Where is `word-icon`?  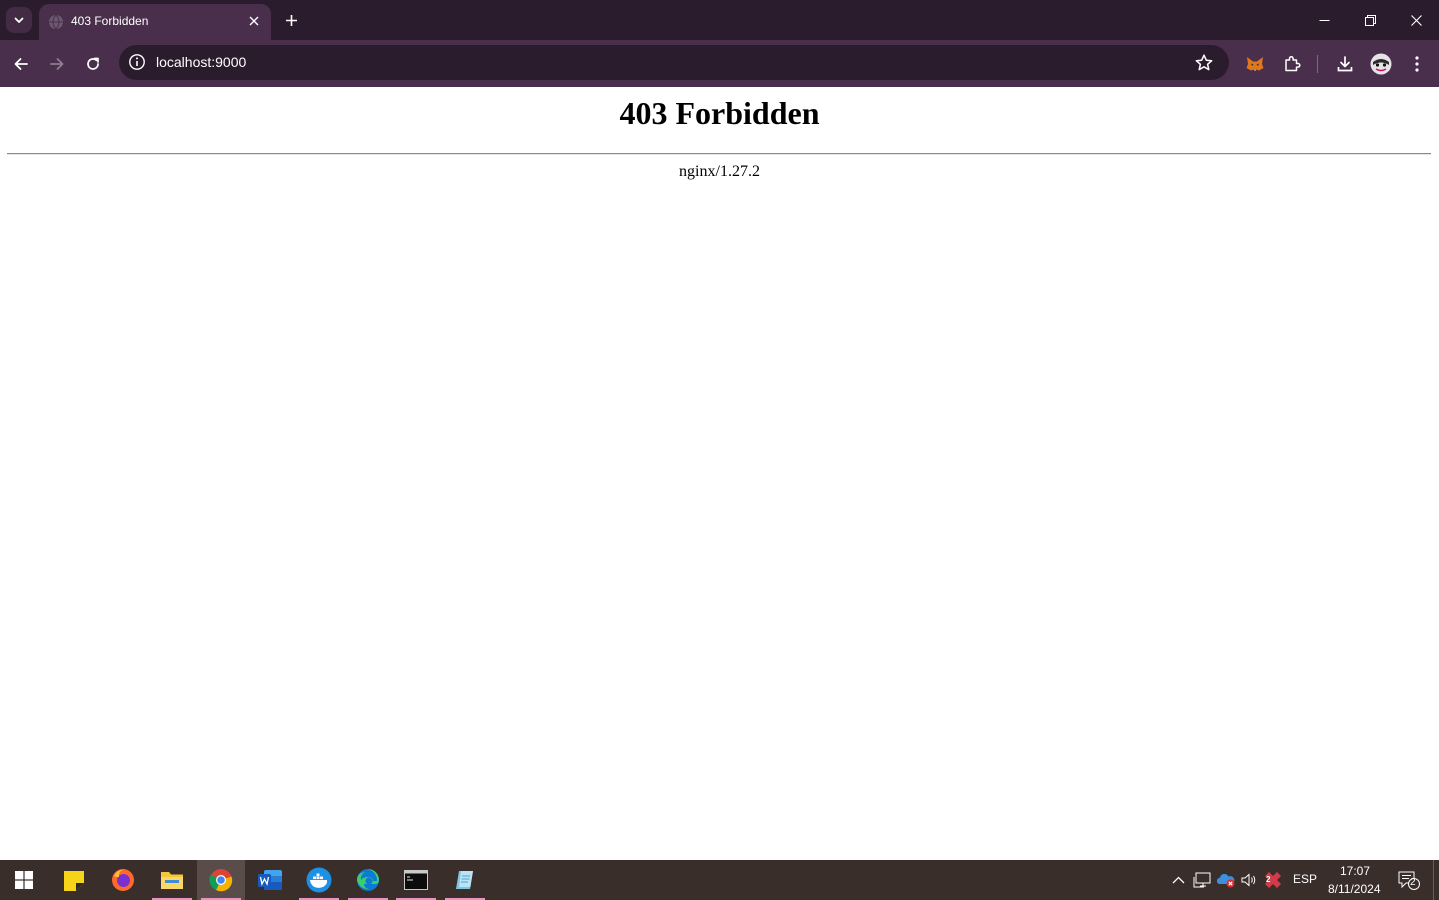
word-icon is located at coordinates (270, 880).